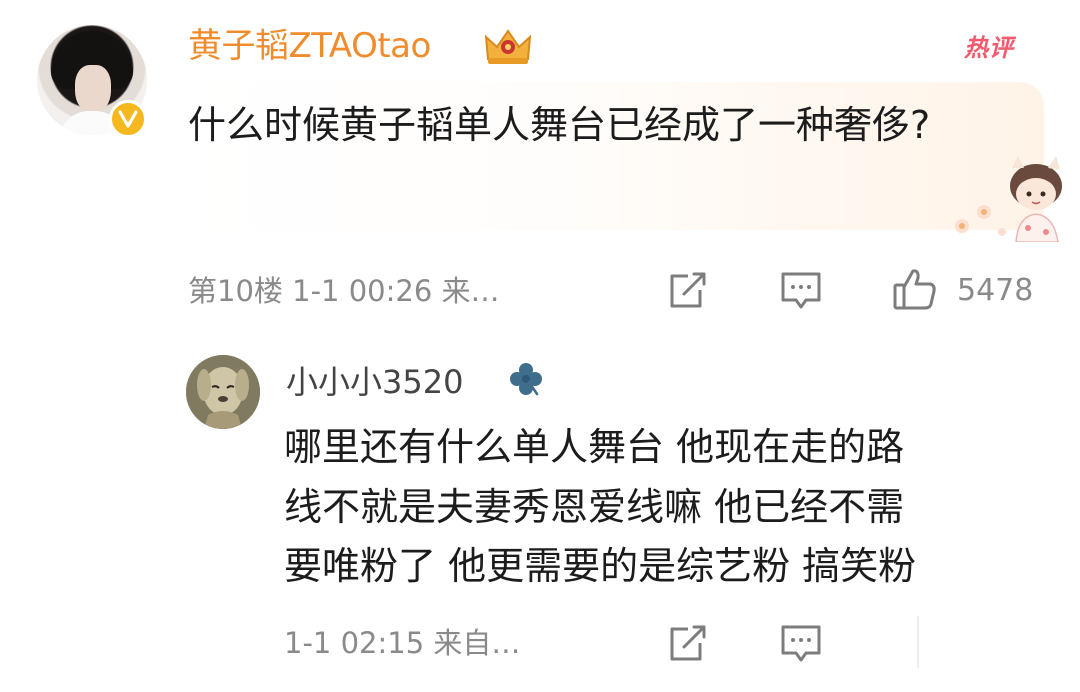 Image resolution: width=1080 pixels, height=692 pixels. What do you see at coordinates (374, 382) in the screenshot?
I see `reply-username: 小小小3520` at bounding box center [374, 382].